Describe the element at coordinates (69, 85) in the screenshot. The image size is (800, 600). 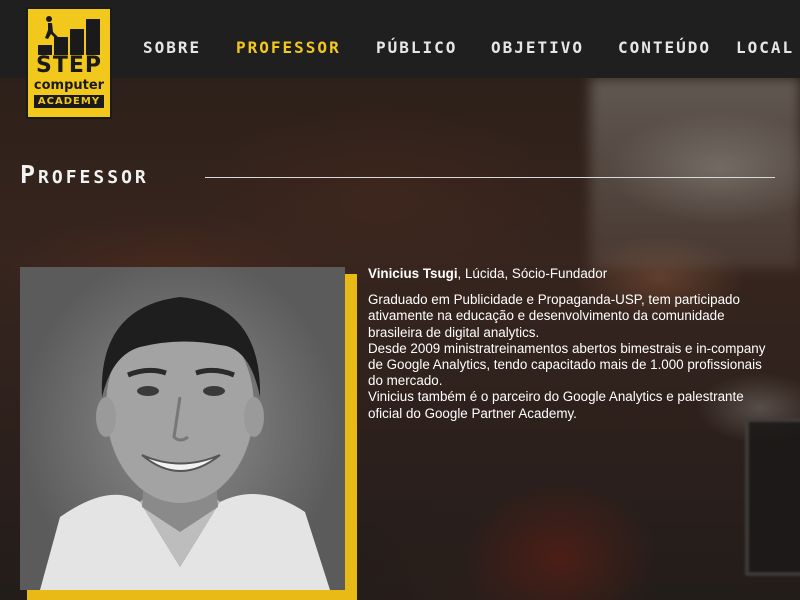
I see `logo-computer-text: computer` at that location.